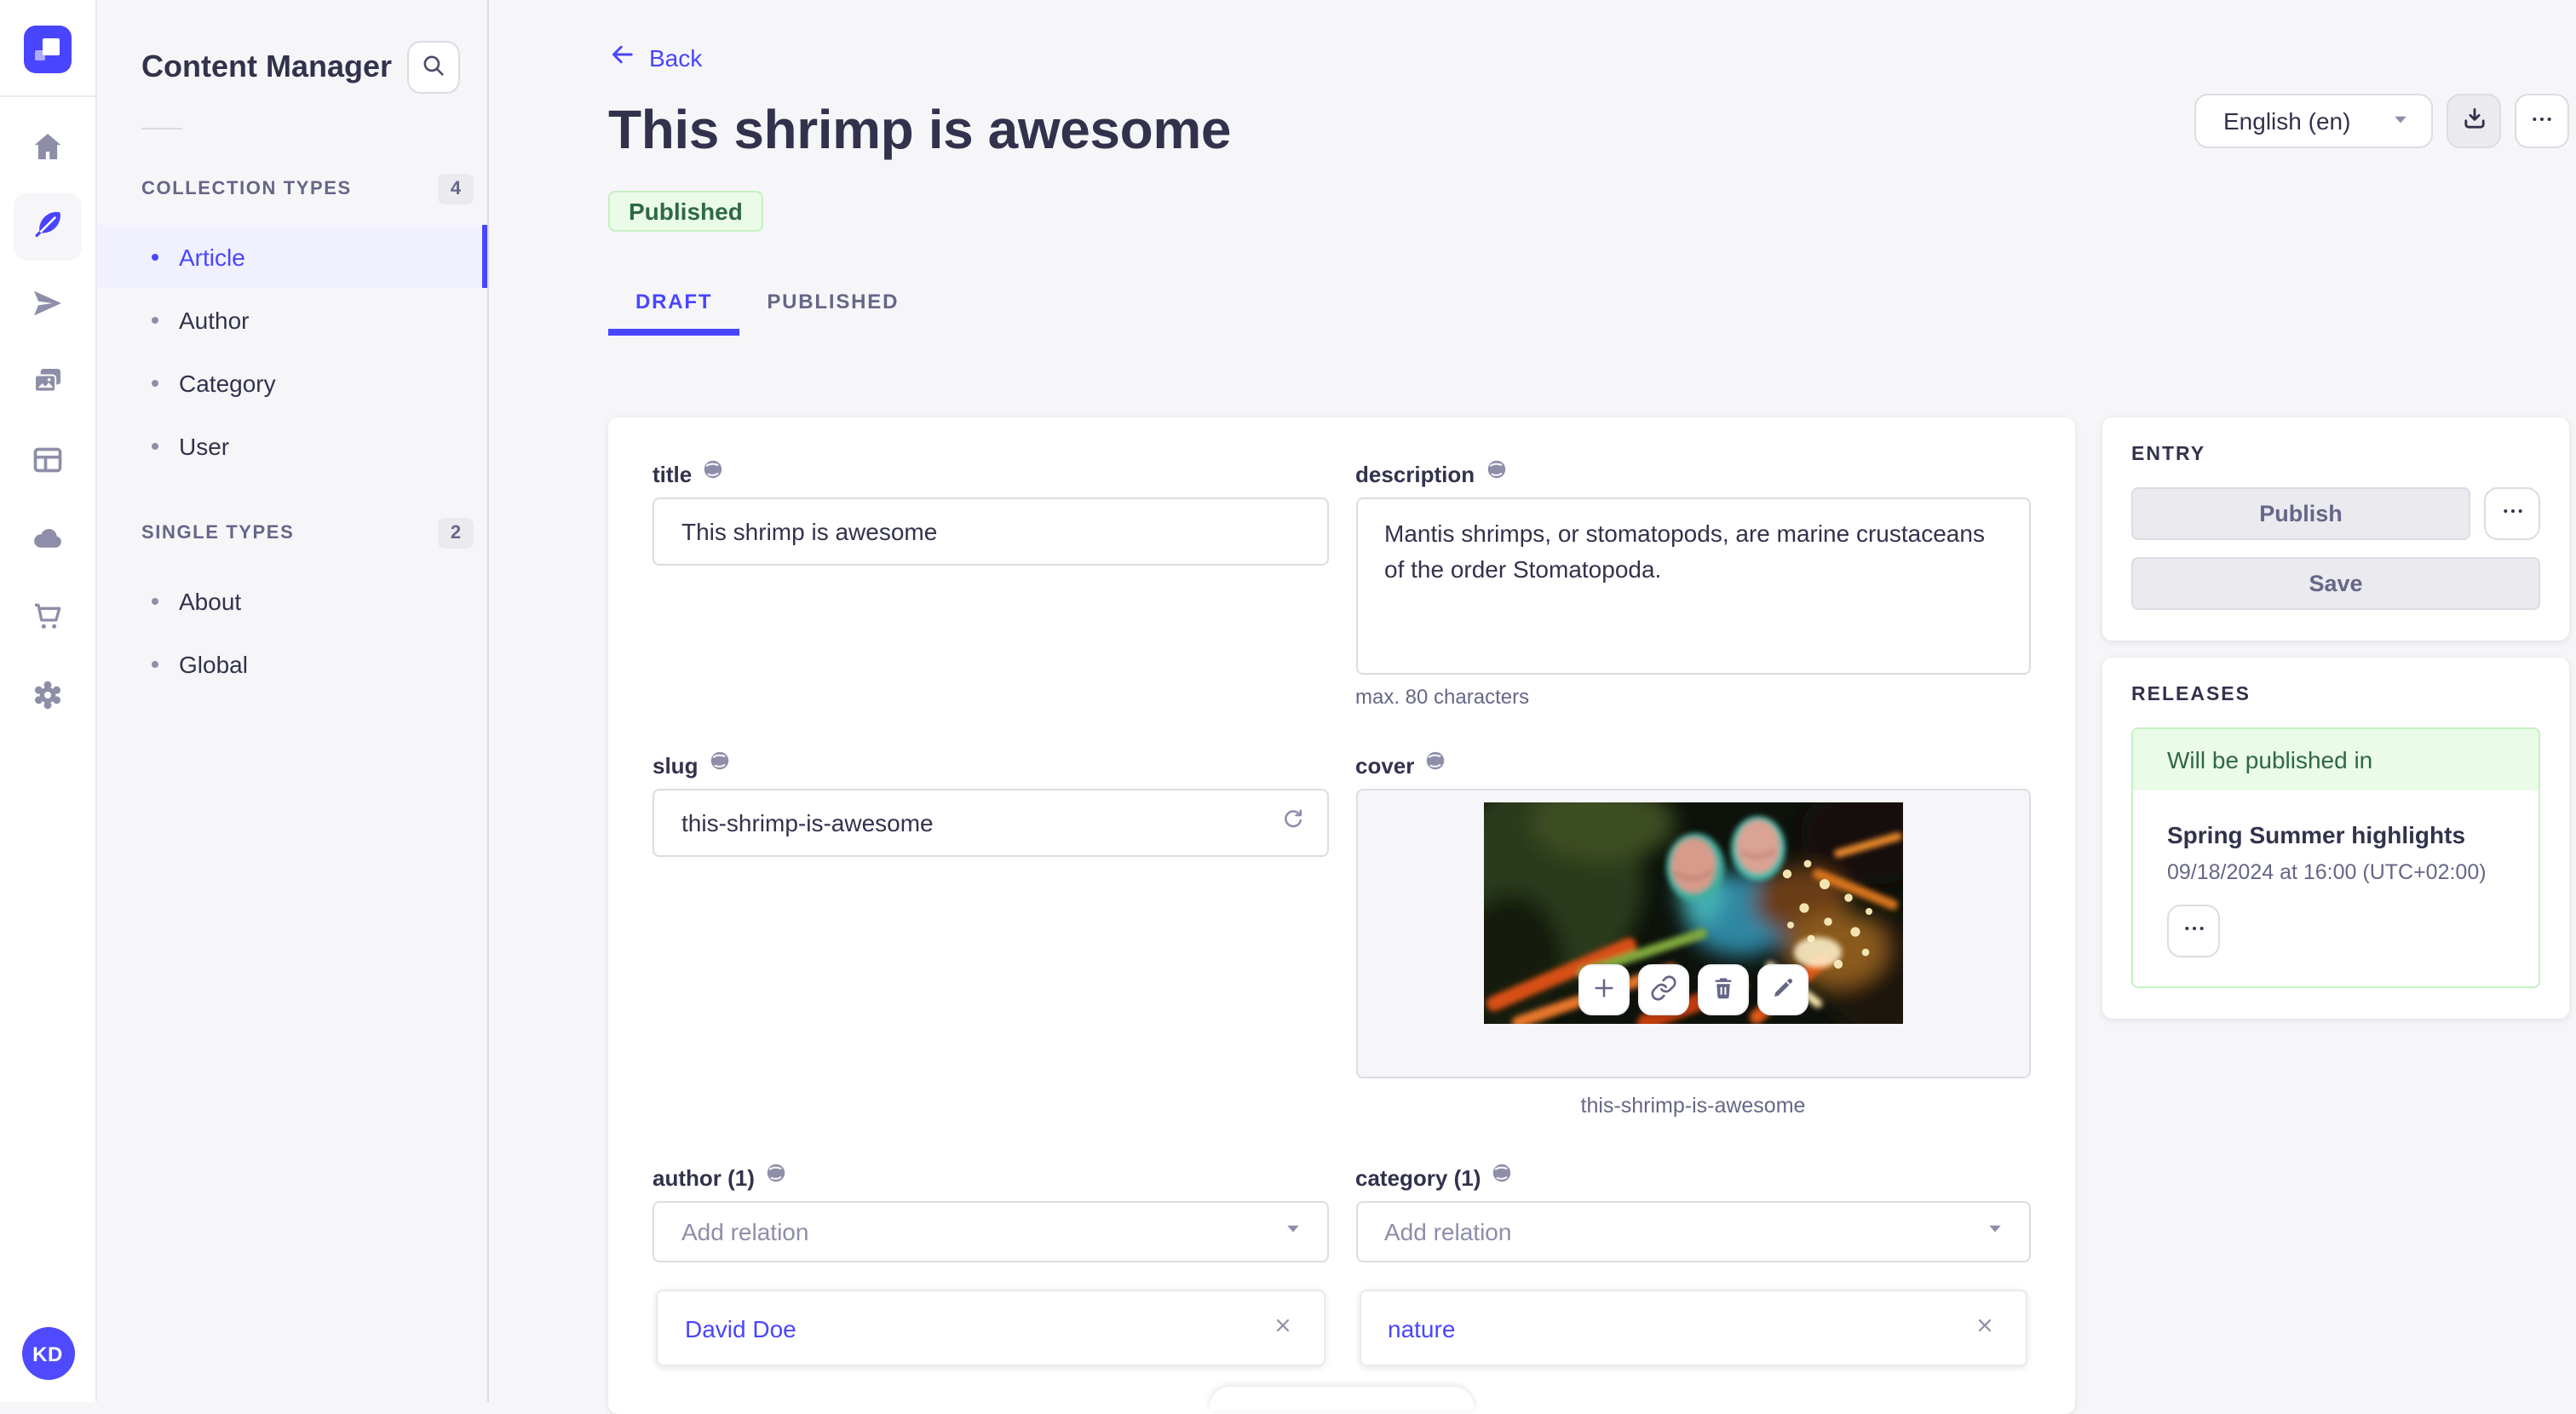  I want to click on more-horizontal-icon, so click(2194, 931).